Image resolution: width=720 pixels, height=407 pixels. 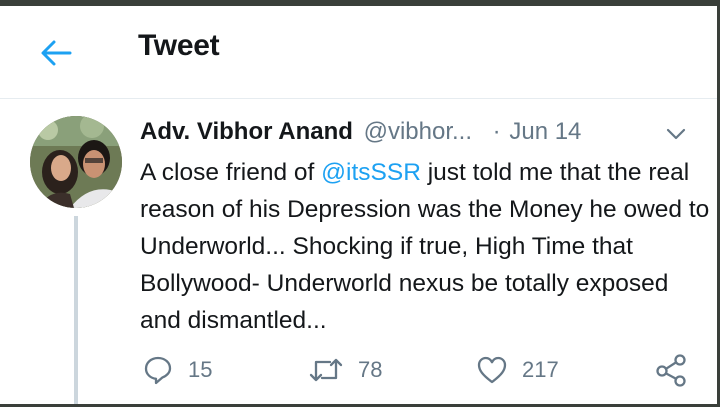 I want to click on mention-link: @itsSSR, so click(x=371, y=172).